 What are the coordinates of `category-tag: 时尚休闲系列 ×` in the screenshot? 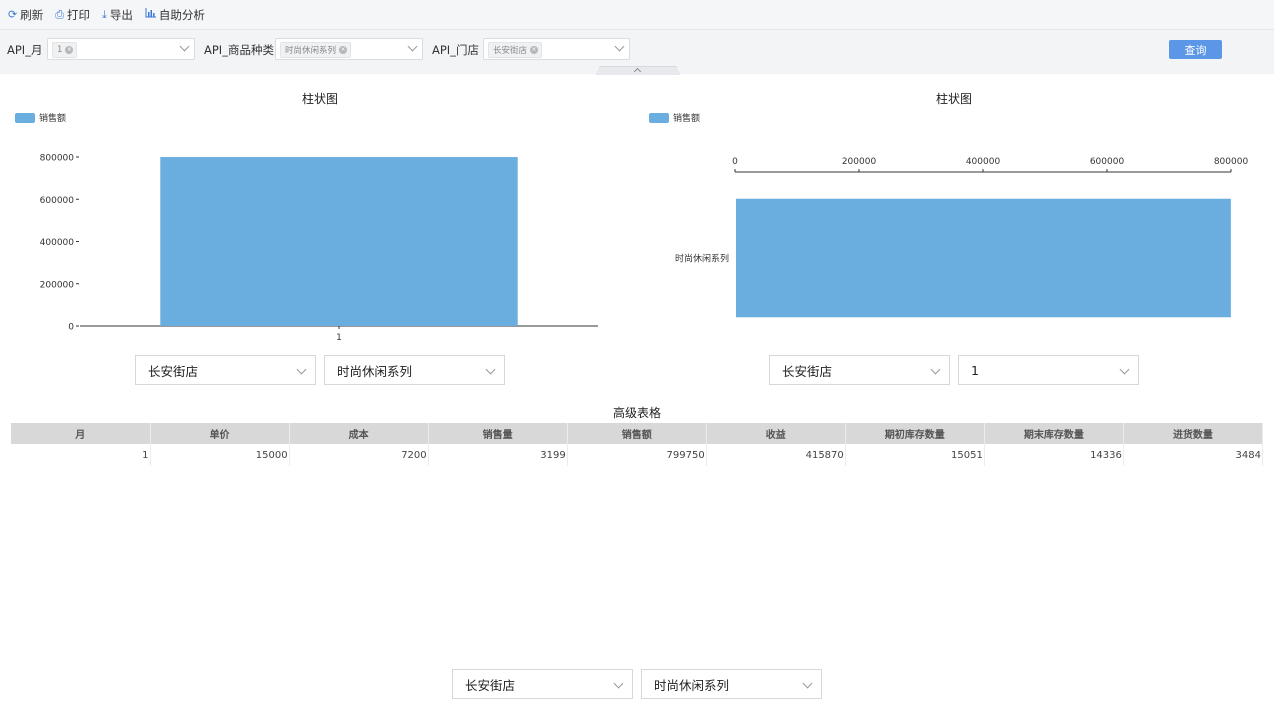 It's located at (316, 50).